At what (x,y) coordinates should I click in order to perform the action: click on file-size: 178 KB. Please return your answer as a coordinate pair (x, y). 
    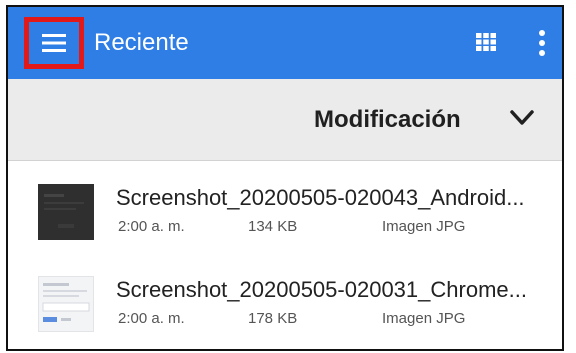
    Looking at the image, I should click on (273, 318).